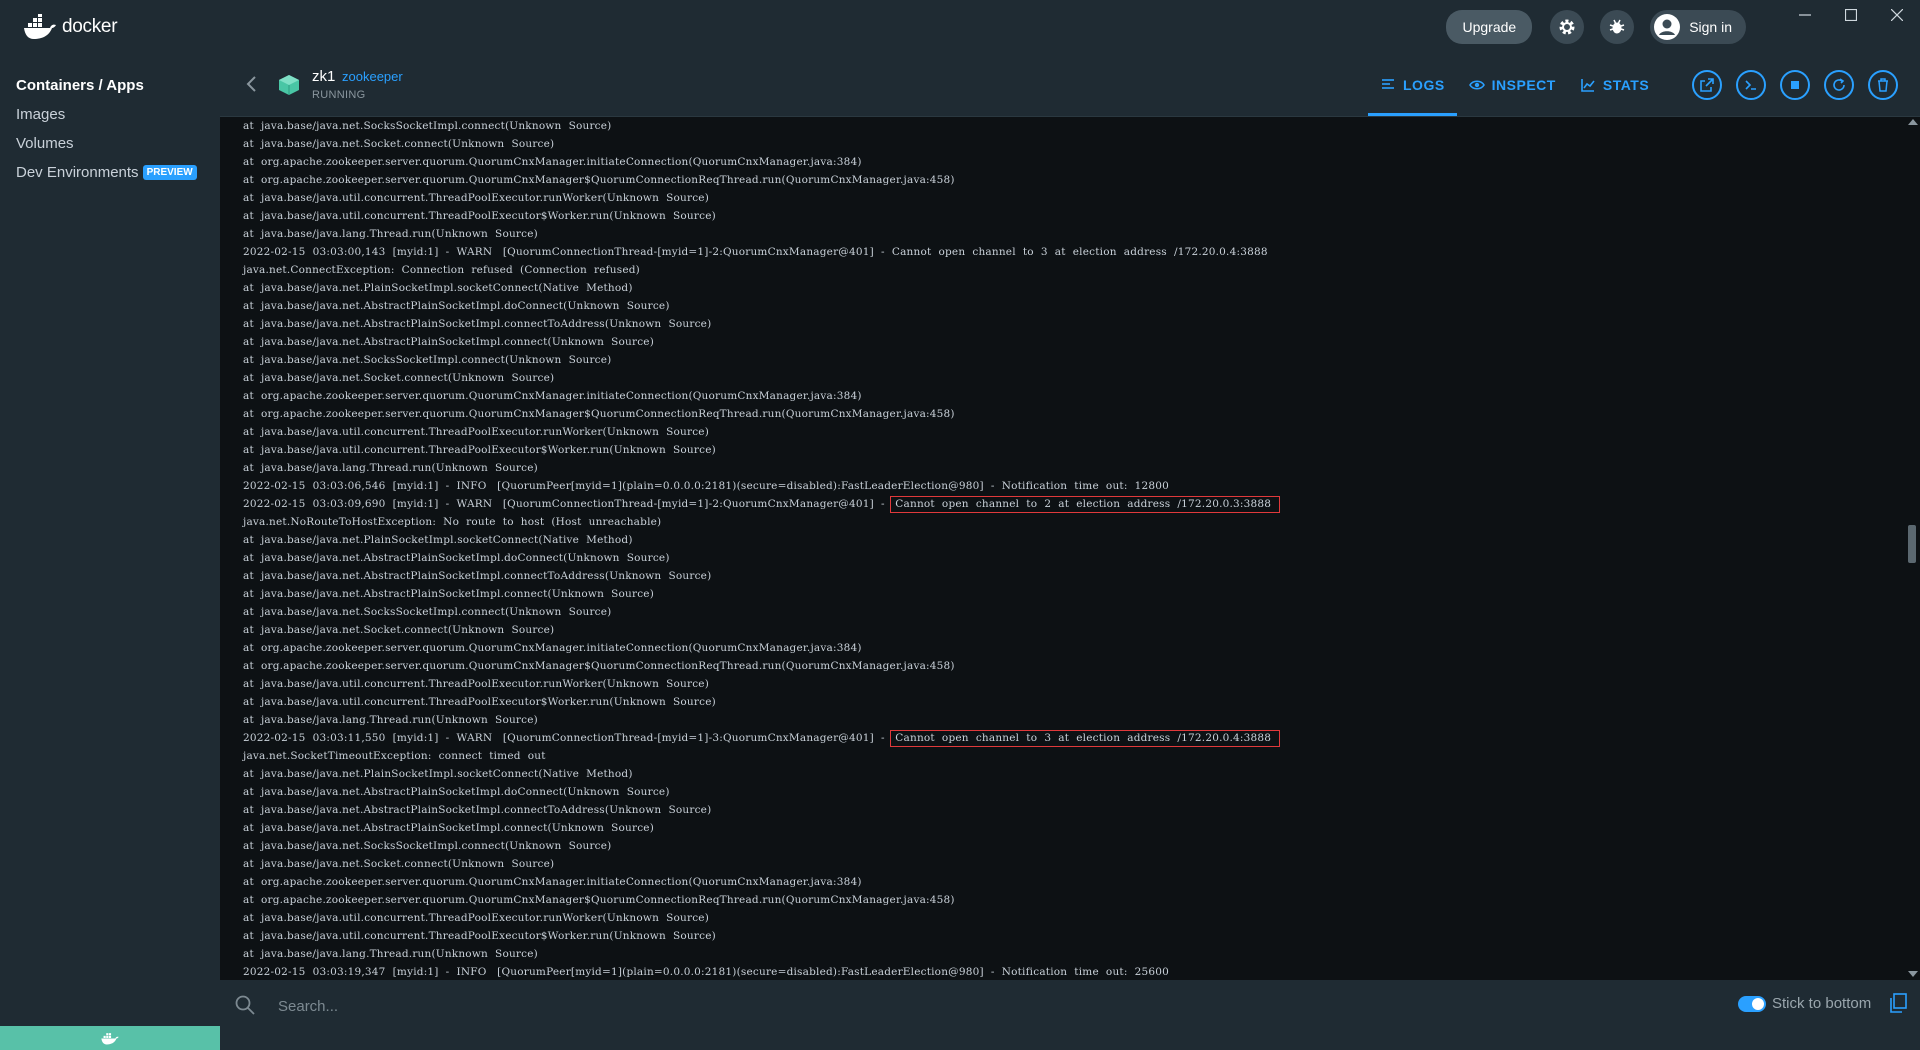 The image size is (1920, 1050). I want to click on minimize-window-button, so click(1805, 15).